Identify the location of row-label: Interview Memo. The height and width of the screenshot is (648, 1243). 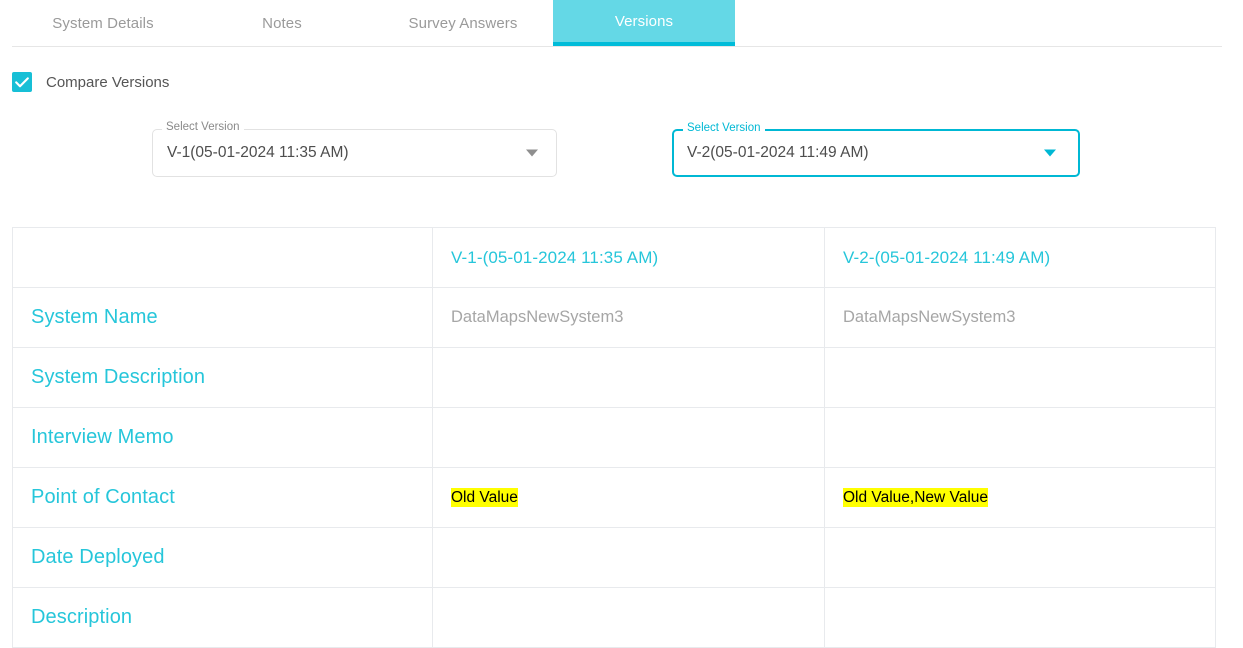
(222, 437).